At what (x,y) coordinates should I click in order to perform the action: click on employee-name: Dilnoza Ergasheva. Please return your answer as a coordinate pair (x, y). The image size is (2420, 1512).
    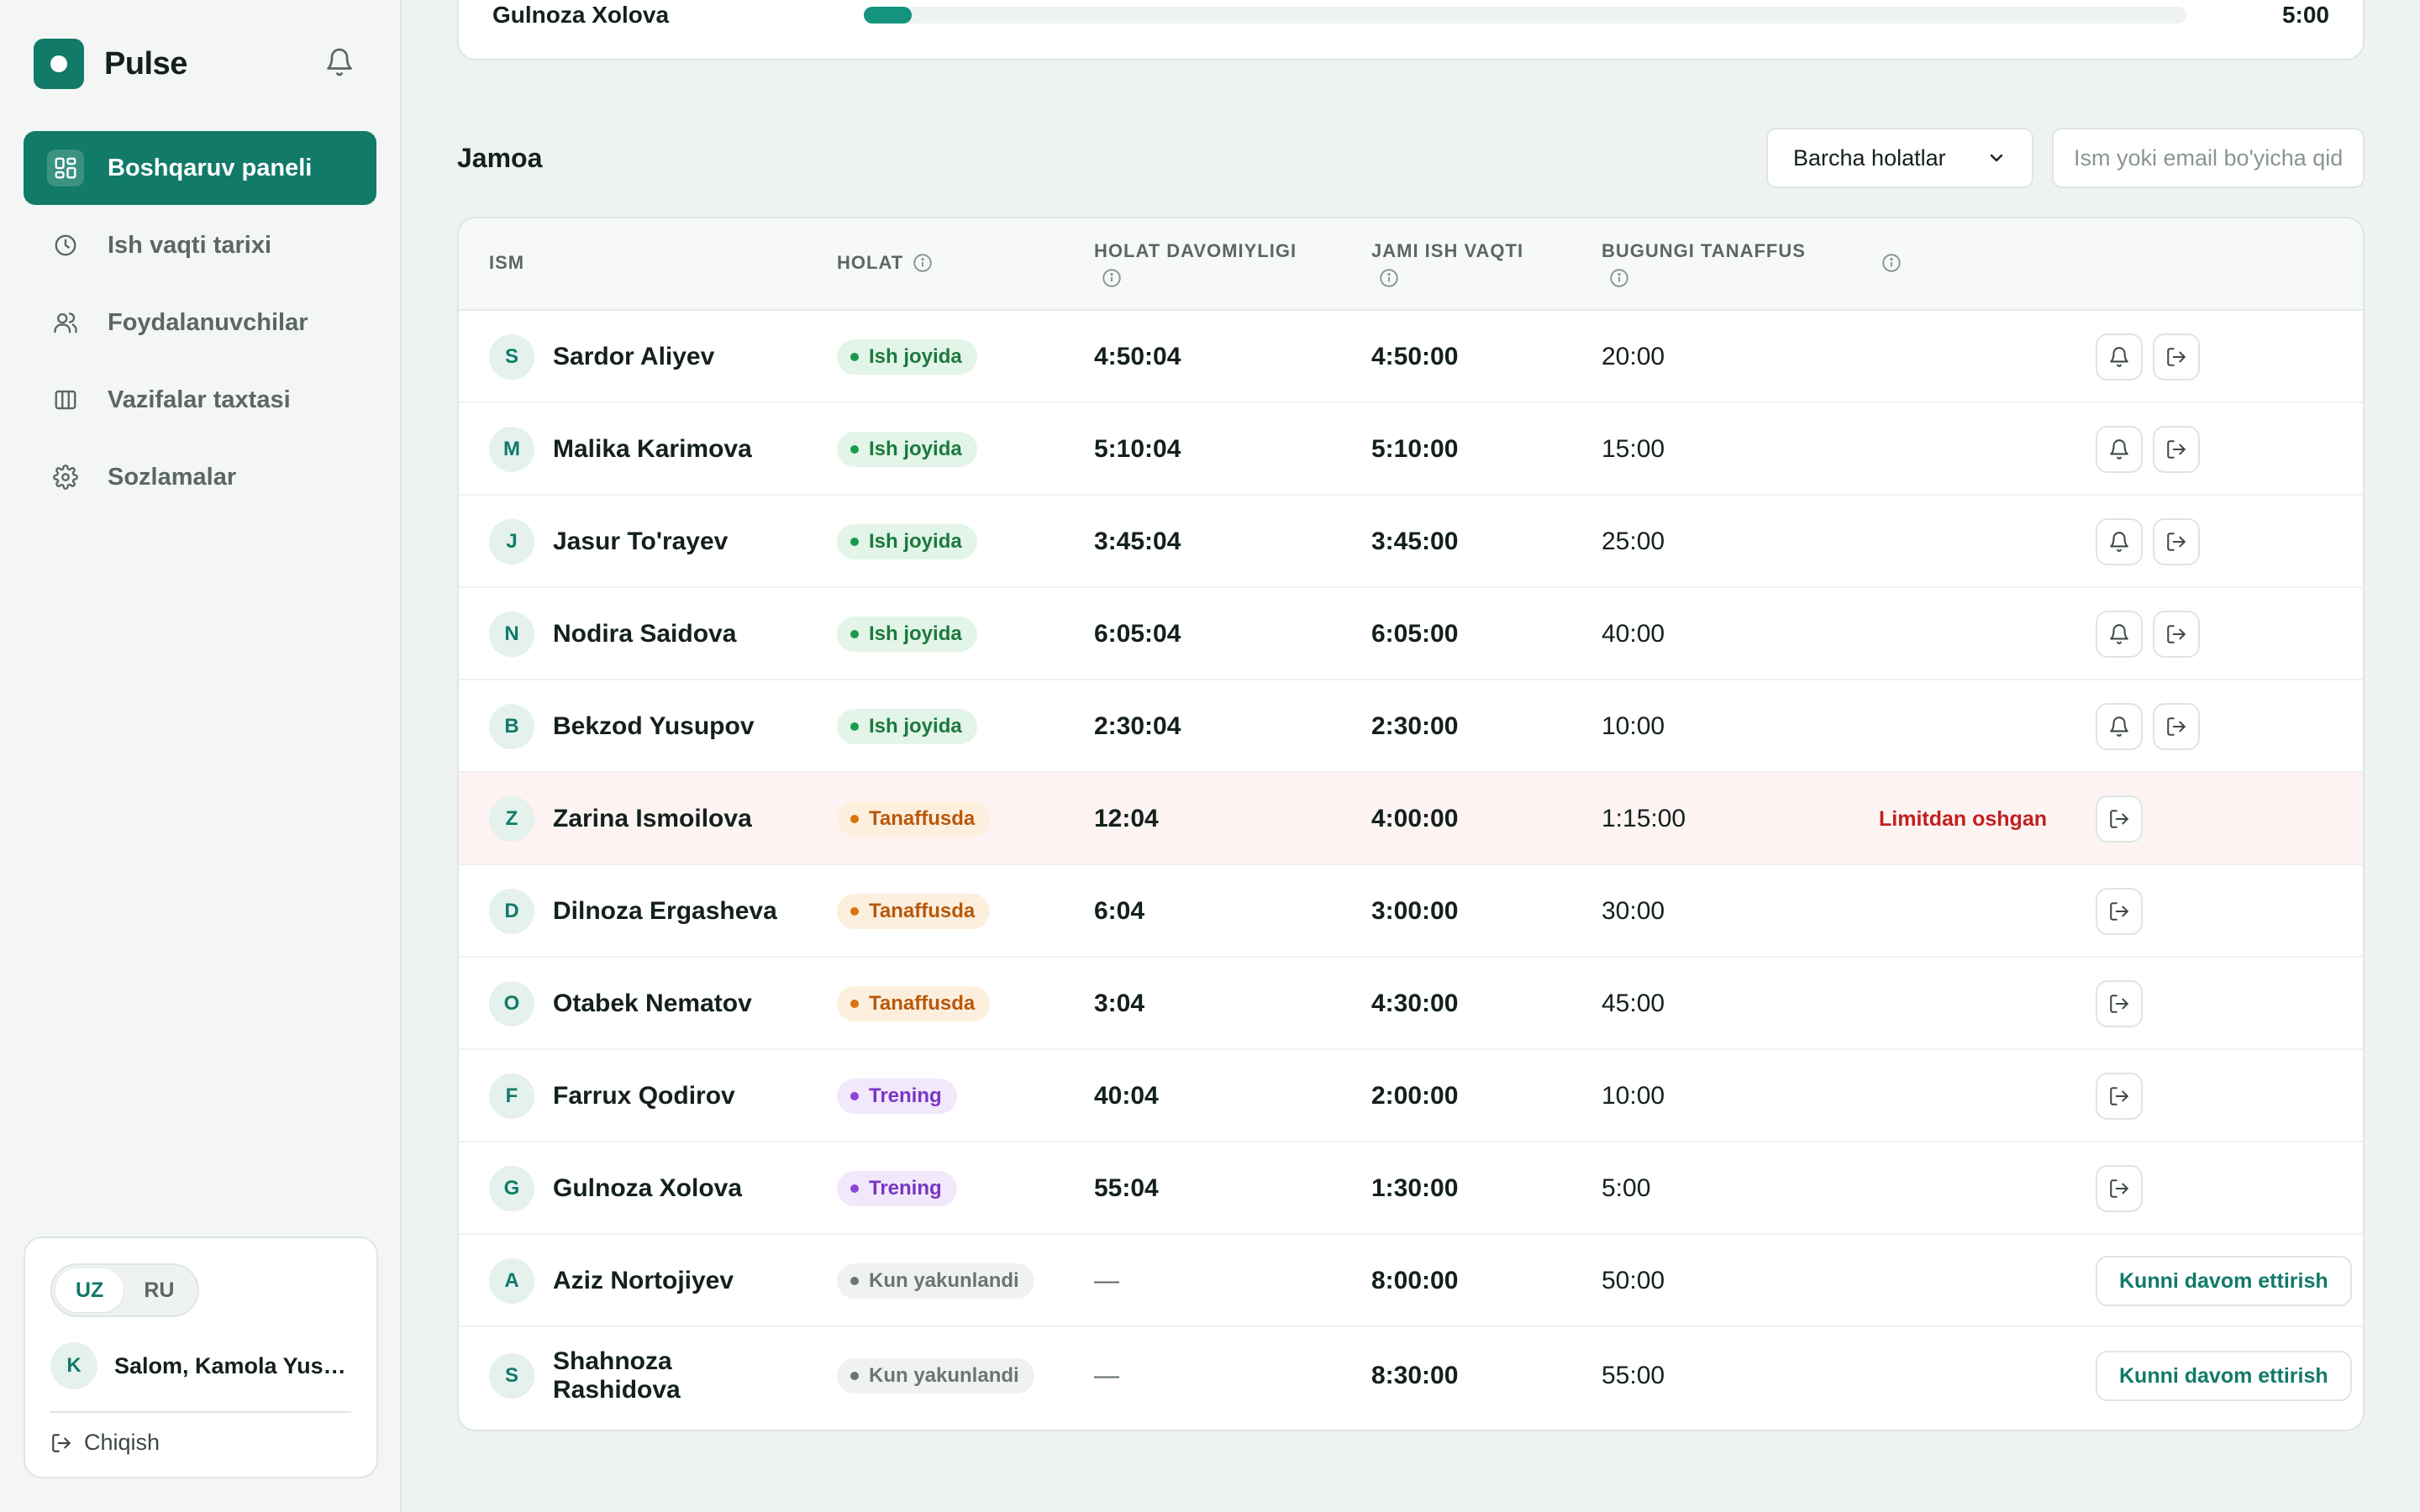
    Looking at the image, I should click on (665, 911).